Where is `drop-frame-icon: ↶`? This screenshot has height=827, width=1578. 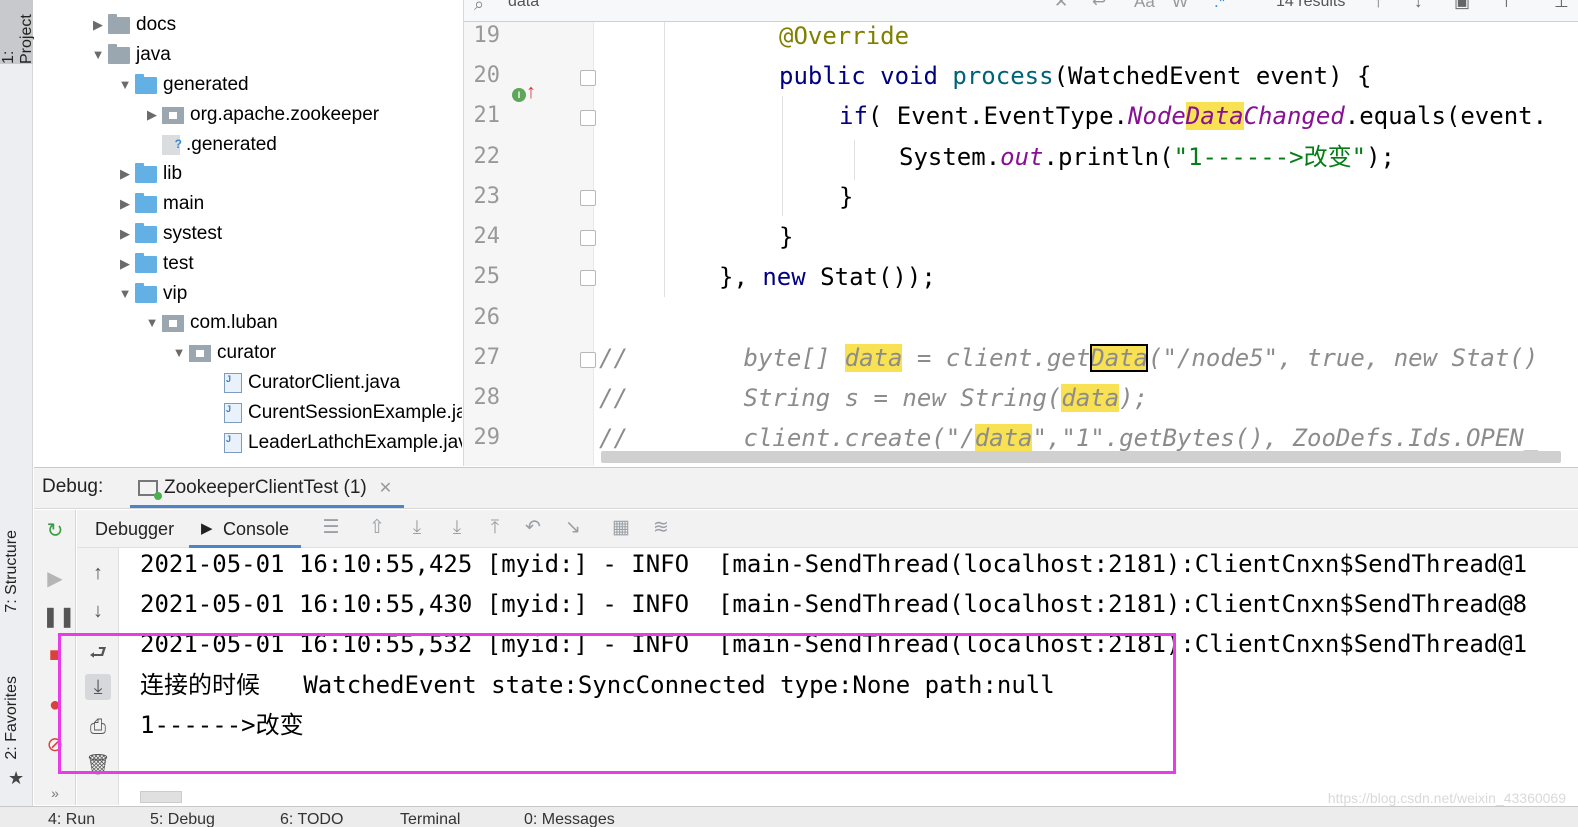
drop-frame-icon: ↶ is located at coordinates (533, 528).